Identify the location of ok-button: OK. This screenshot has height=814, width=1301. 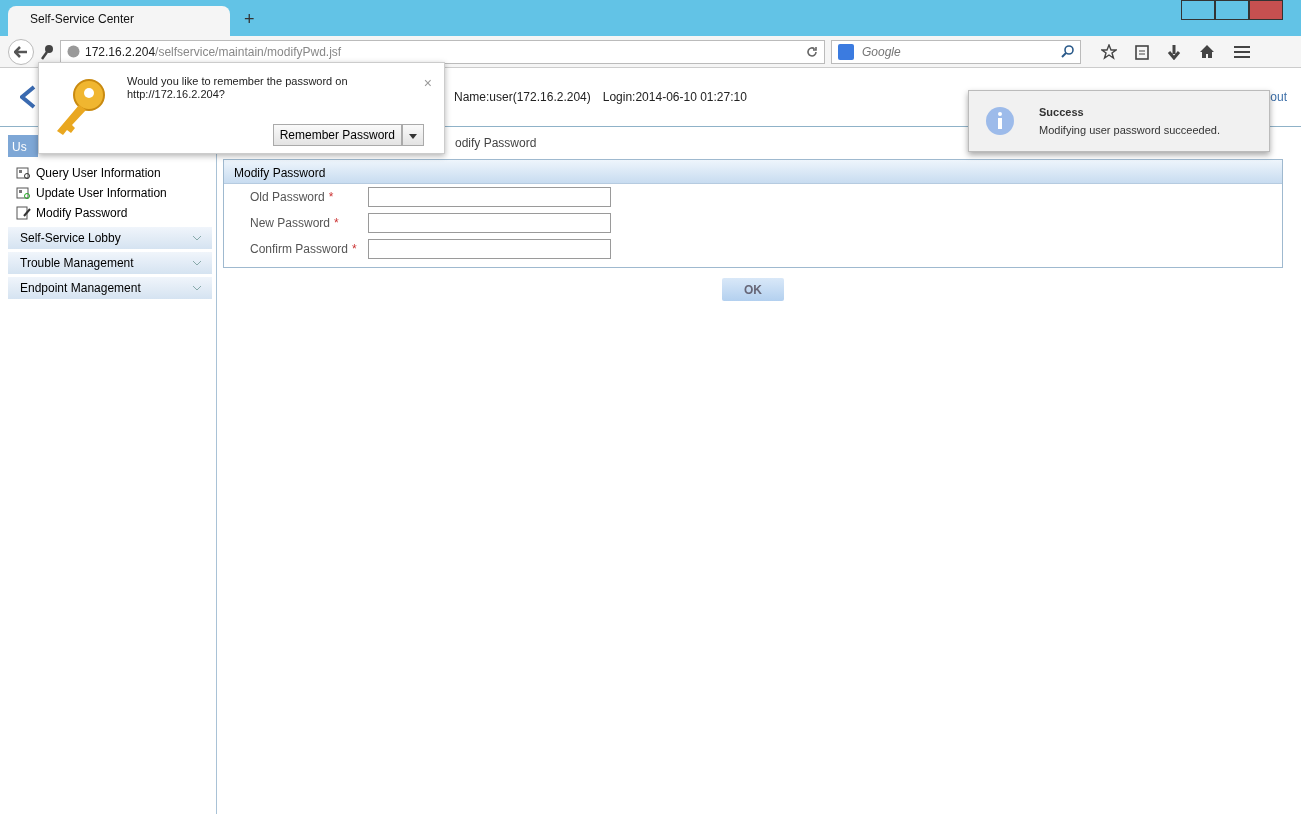
(753, 289).